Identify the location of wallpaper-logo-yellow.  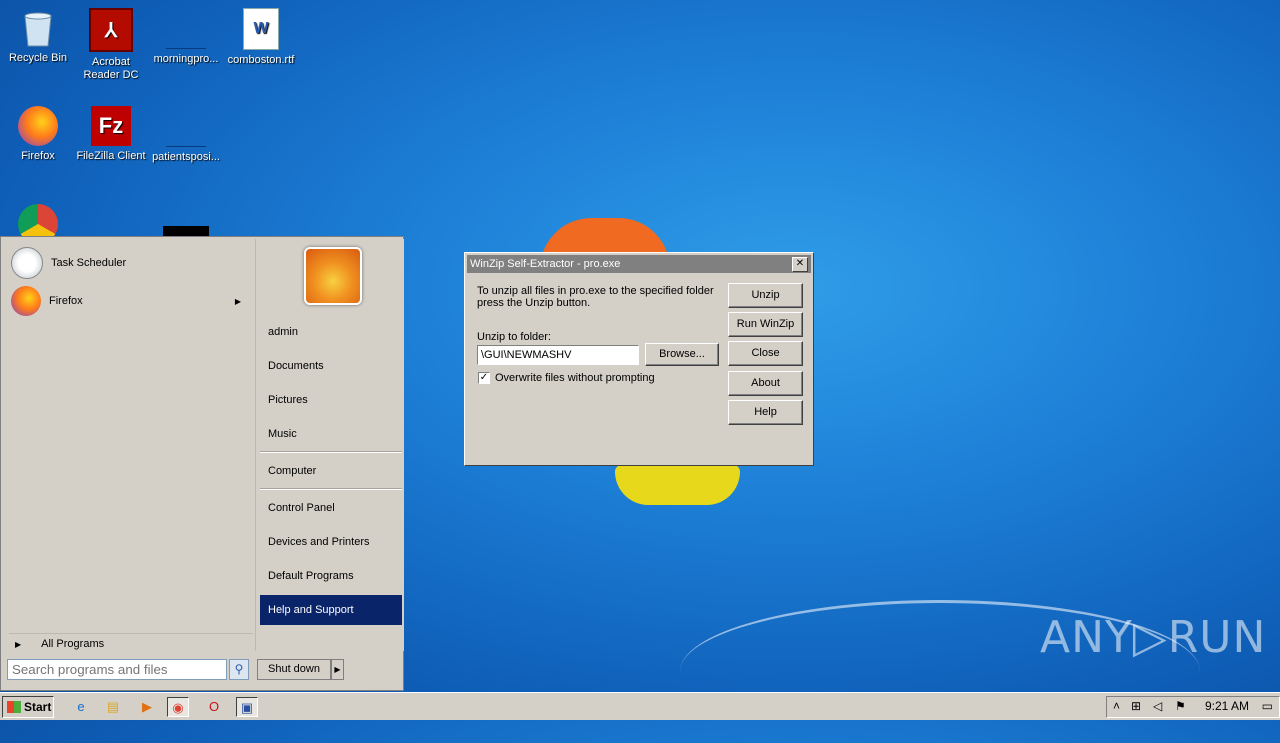
(677, 485).